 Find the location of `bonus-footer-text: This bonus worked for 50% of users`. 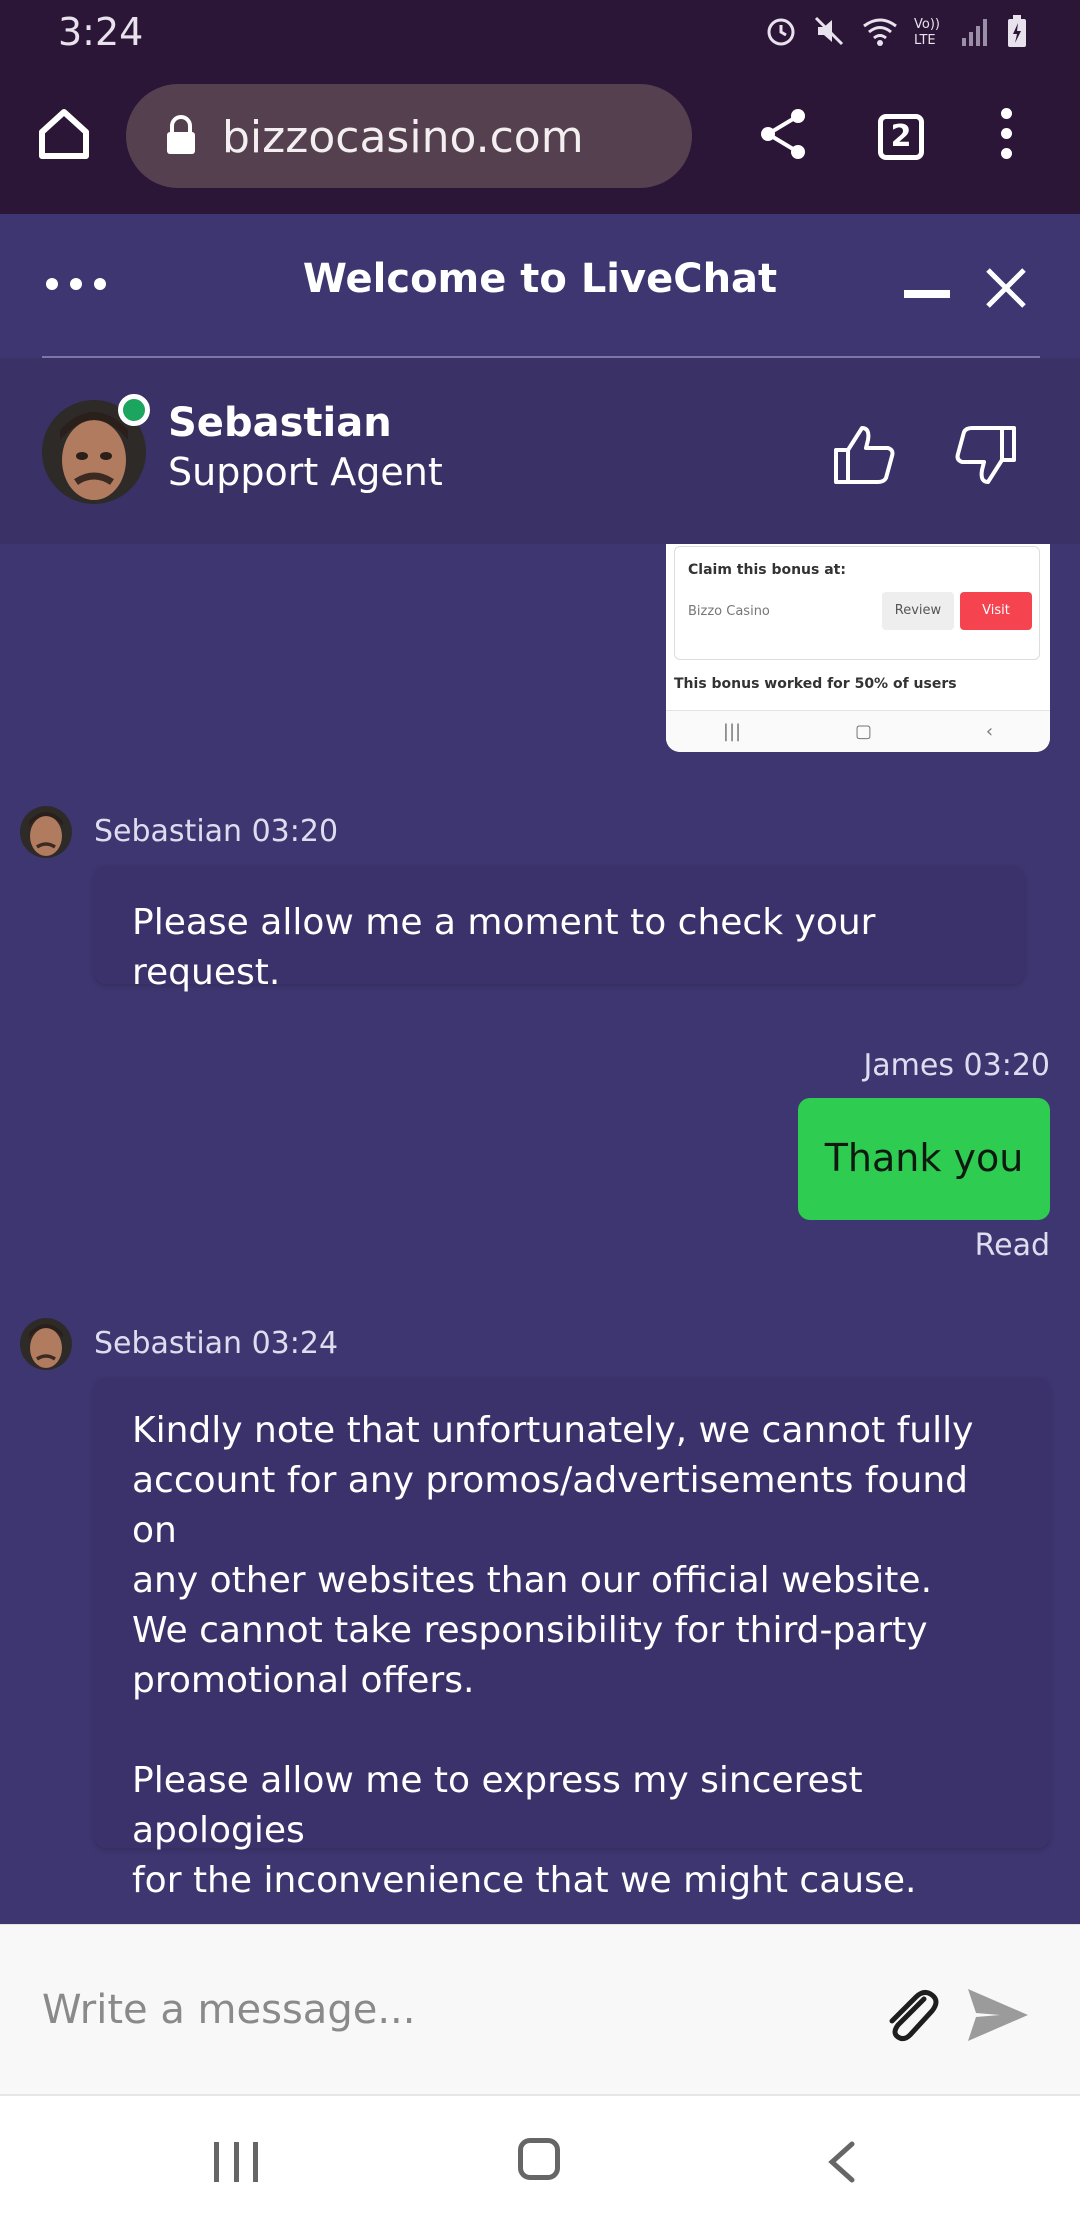

bonus-footer-text: This bonus worked for 50% of users is located at coordinates (815, 684).